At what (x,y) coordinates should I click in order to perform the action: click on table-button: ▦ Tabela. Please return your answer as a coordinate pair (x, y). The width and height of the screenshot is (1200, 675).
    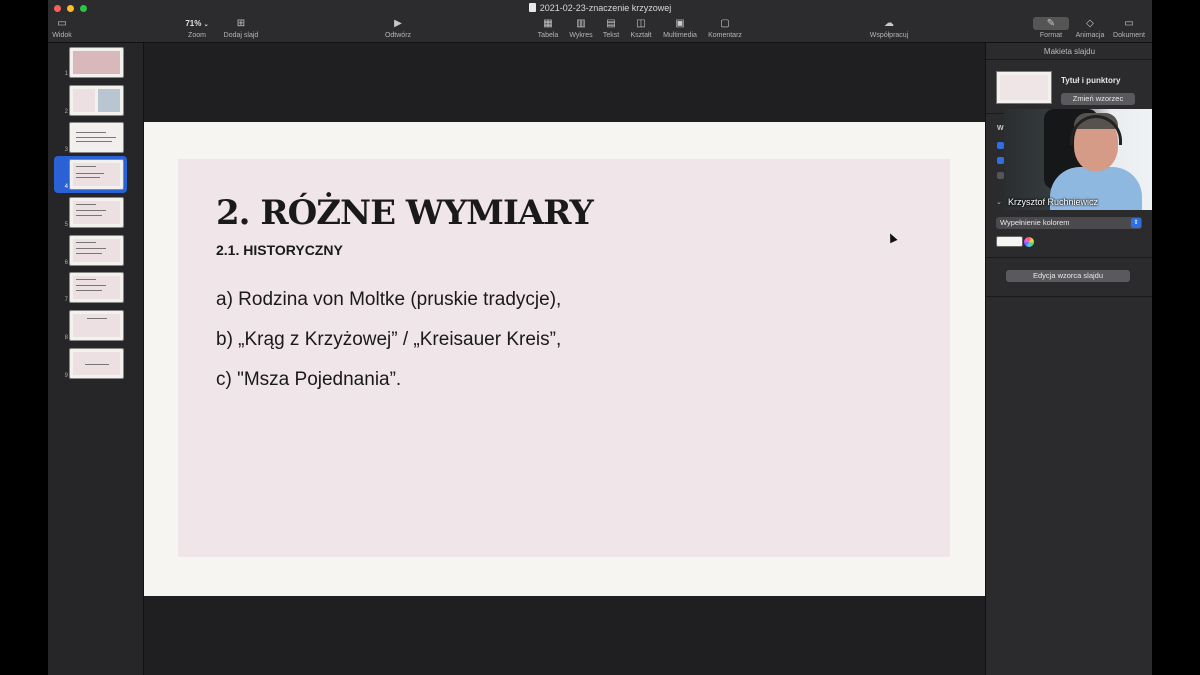
    Looking at the image, I should click on (548, 28).